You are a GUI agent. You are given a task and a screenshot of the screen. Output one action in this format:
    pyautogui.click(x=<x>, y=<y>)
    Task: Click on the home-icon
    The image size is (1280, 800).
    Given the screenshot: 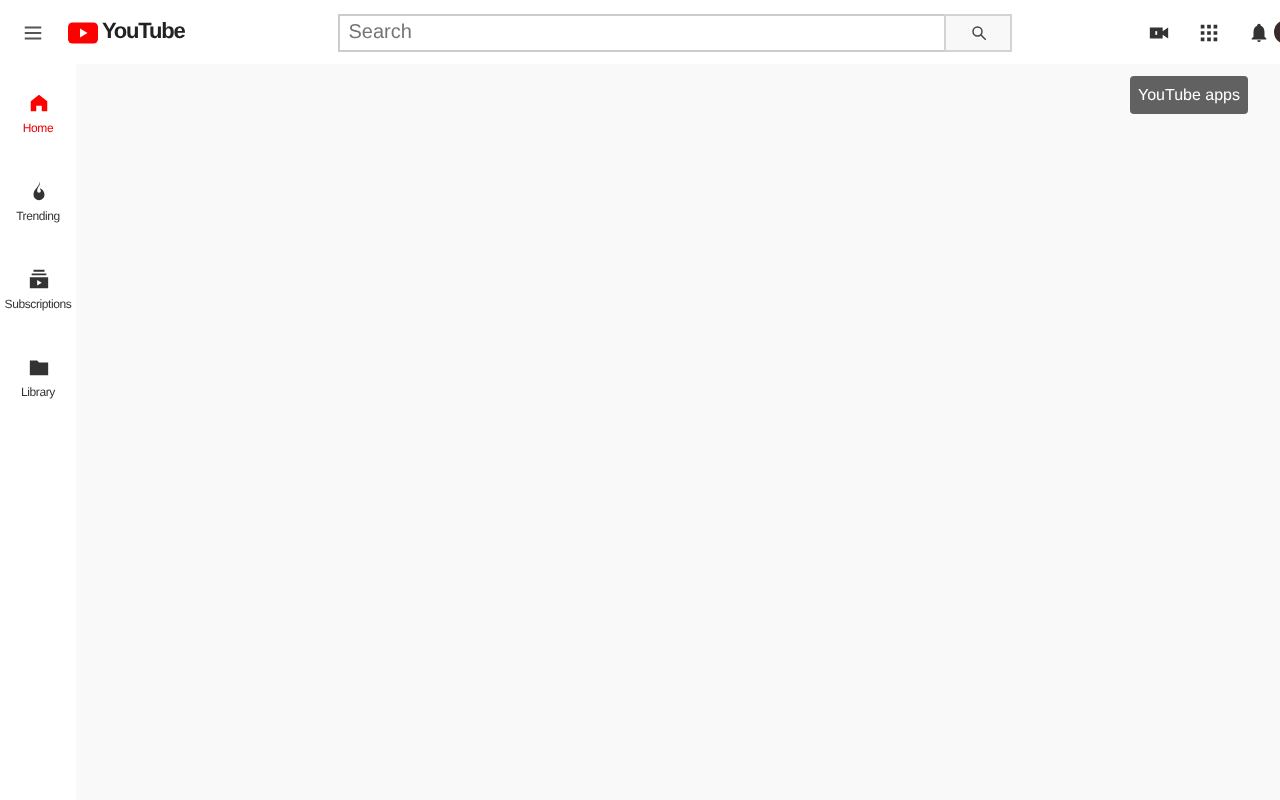 What is the action you would take?
    pyautogui.click(x=38, y=103)
    